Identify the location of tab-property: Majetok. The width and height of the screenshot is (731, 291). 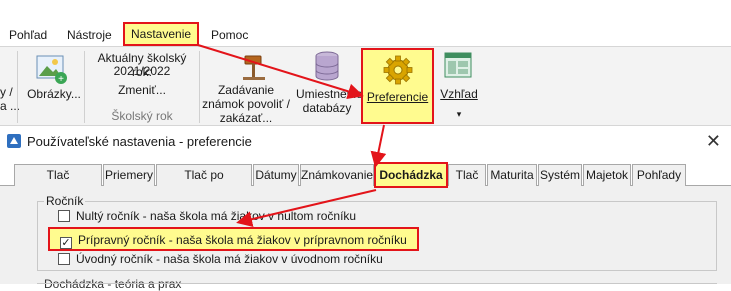
(607, 175).